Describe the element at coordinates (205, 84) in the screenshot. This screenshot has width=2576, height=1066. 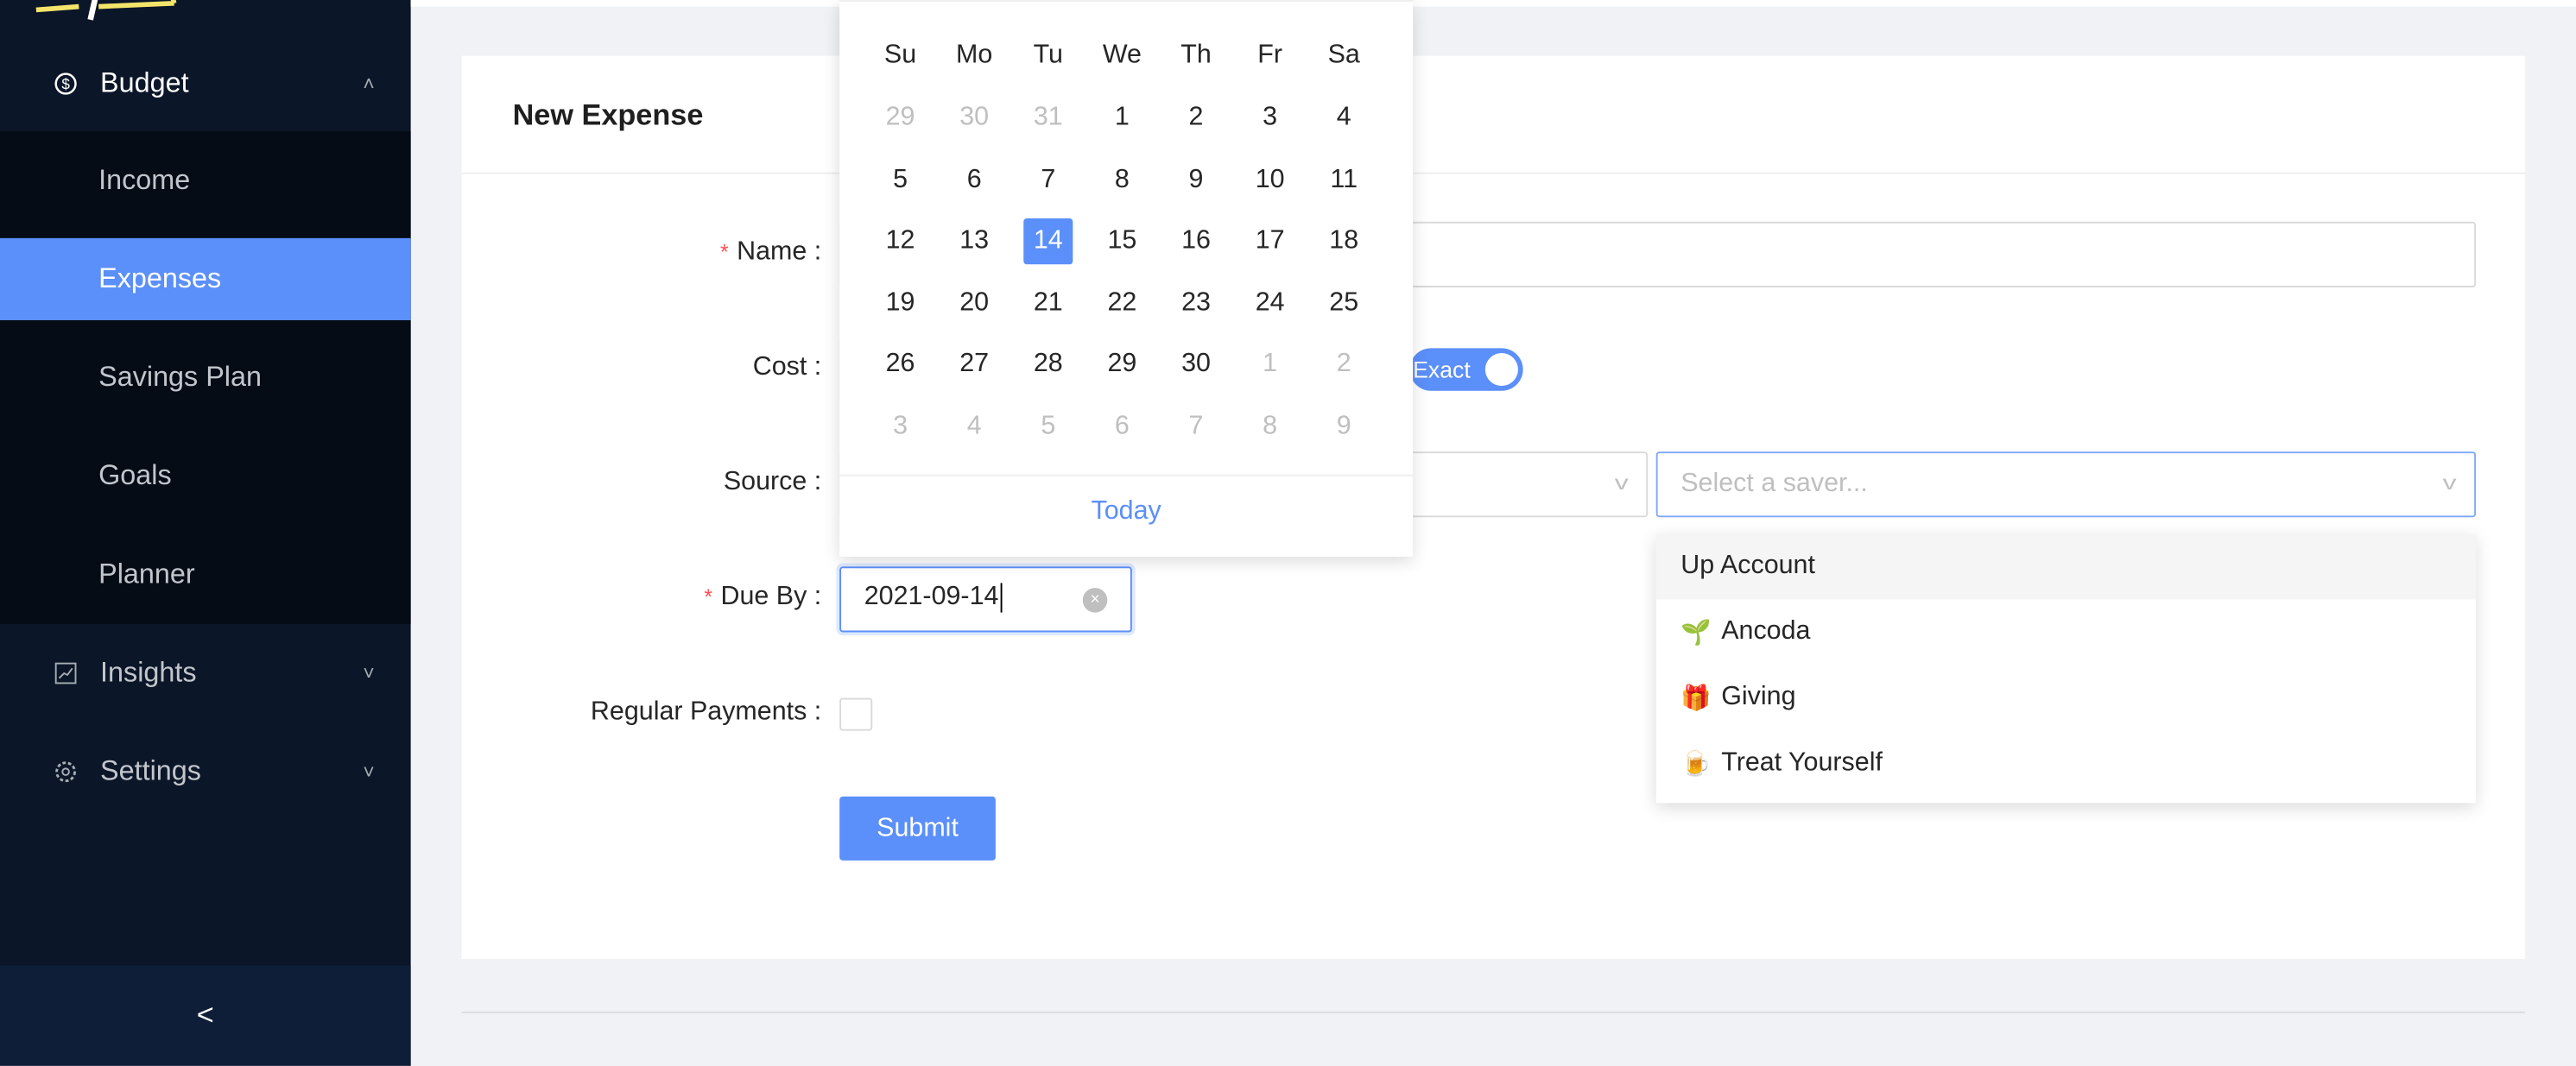
I see `sidebar-menu-budget: $ Budget ˄` at that location.